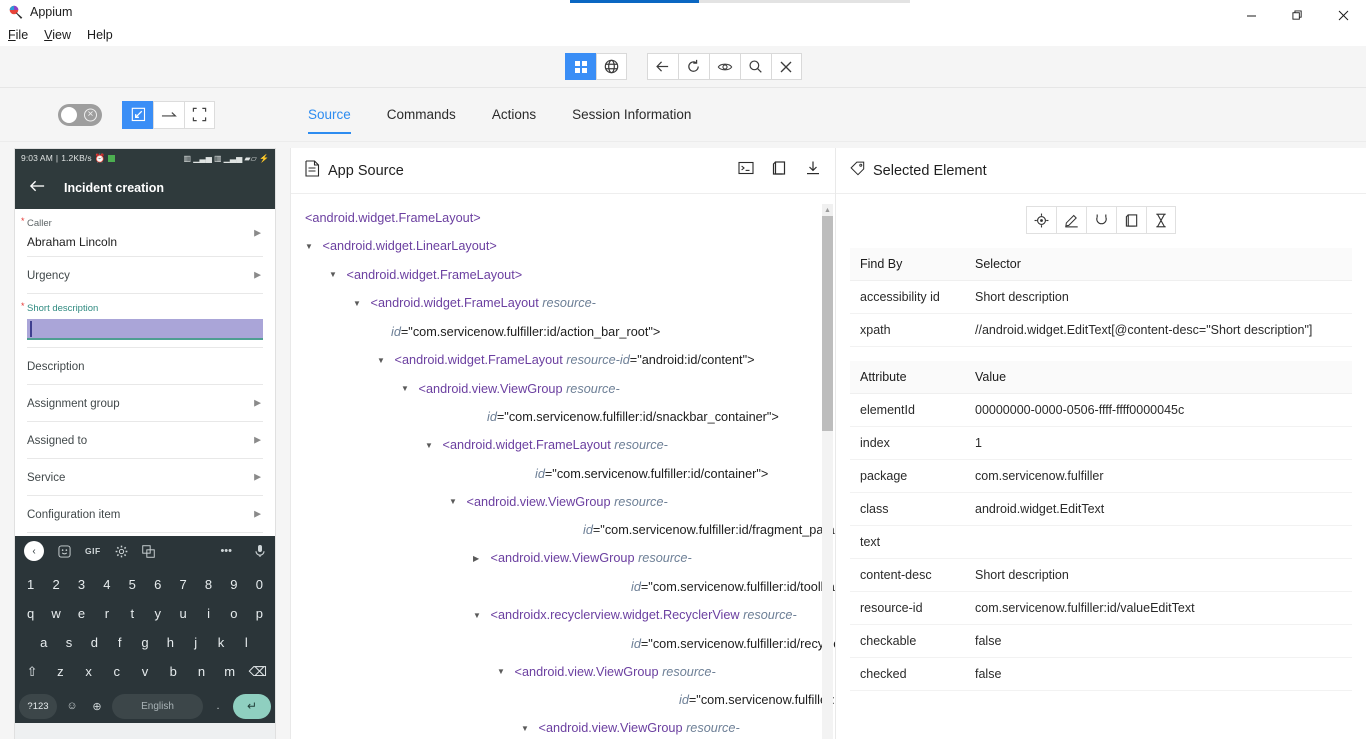 This screenshot has width=1366, height=739. What do you see at coordinates (55, 613) in the screenshot?
I see `key-w: w` at bounding box center [55, 613].